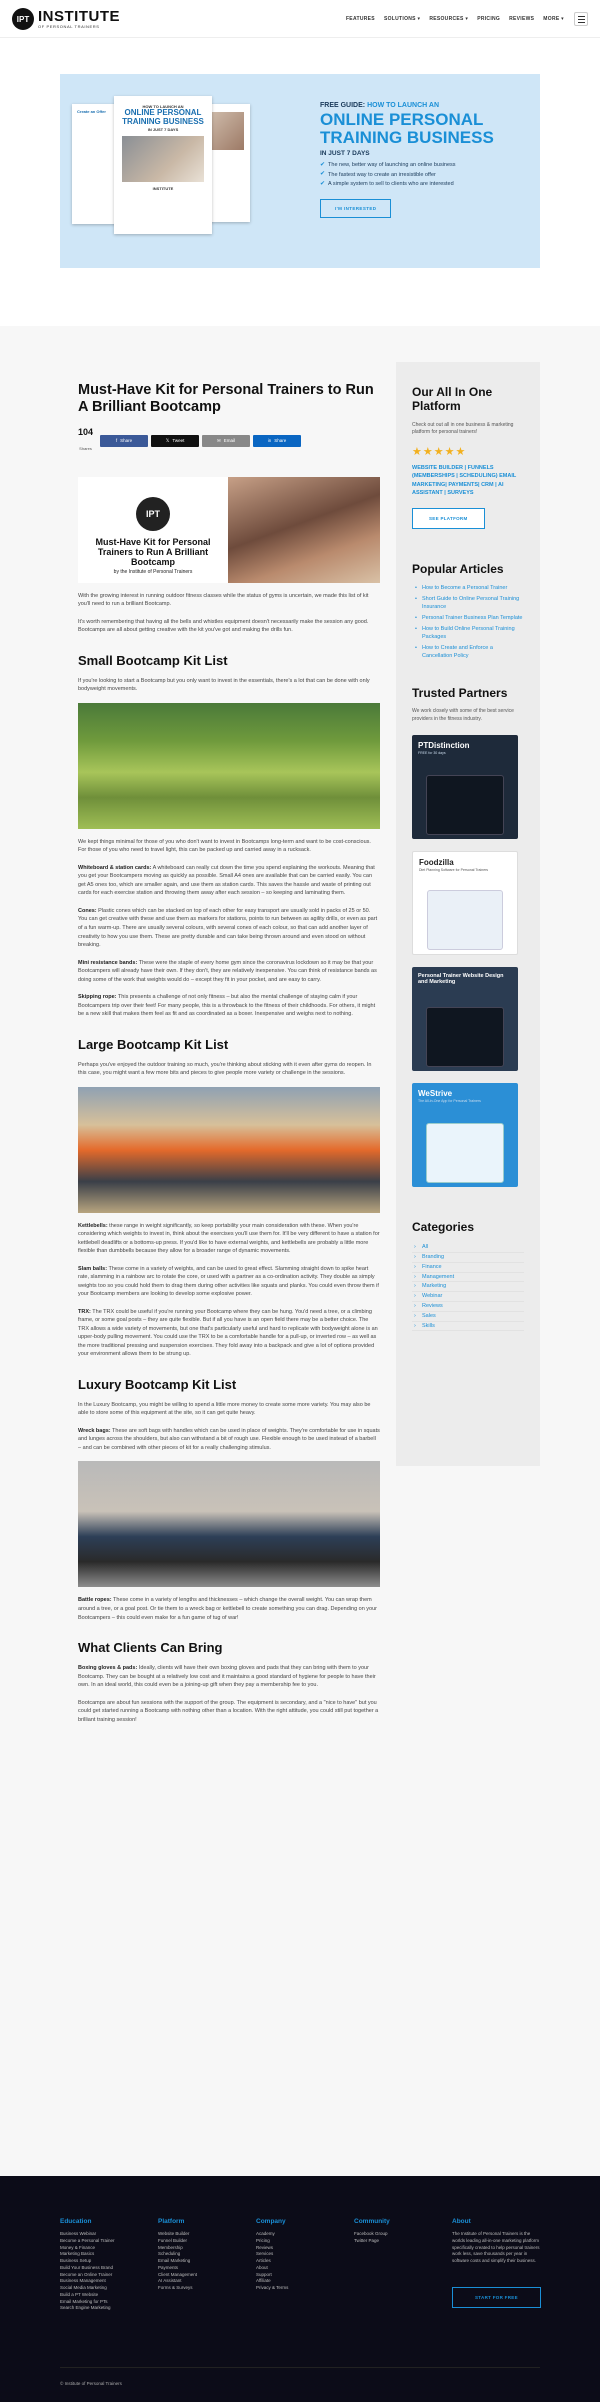 The width and height of the screenshot is (600, 2402). I want to click on nav-features: FEATURES, so click(360, 19).